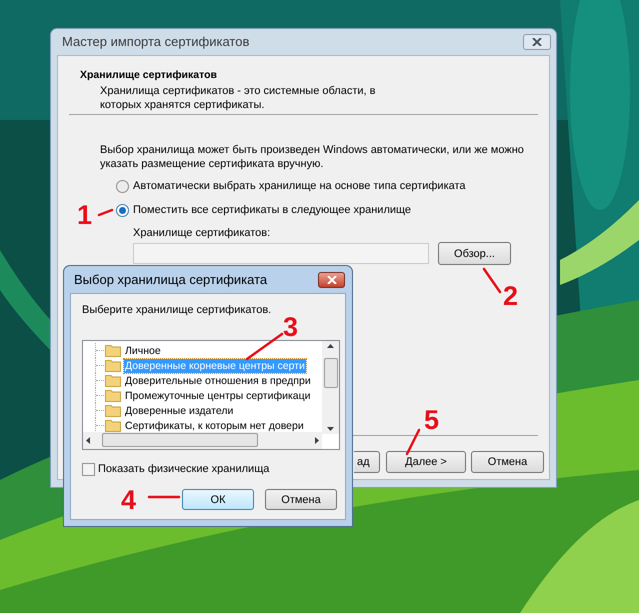 This screenshot has width=639, height=613. I want to click on callout-number: 4, so click(128, 500).